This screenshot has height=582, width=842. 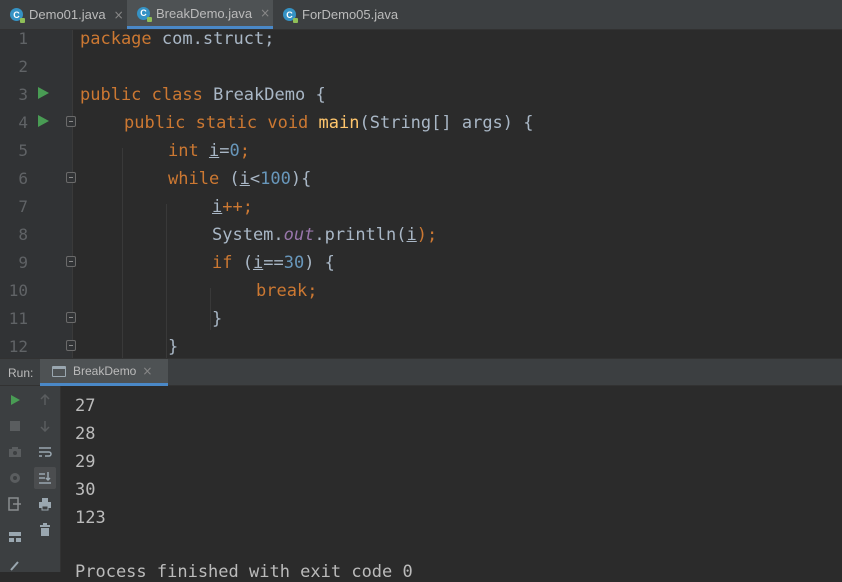 I want to click on rerun-button, so click(x=15, y=400).